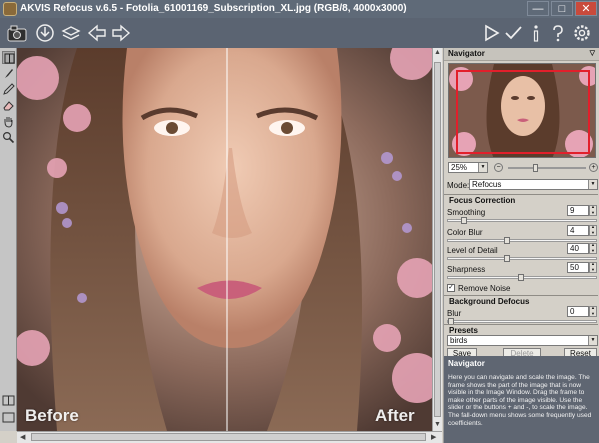 The width and height of the screenshot is (599, 443). Describe the element at coordinates (558, 33) in the screenshot. I see `help-icon` at that location.